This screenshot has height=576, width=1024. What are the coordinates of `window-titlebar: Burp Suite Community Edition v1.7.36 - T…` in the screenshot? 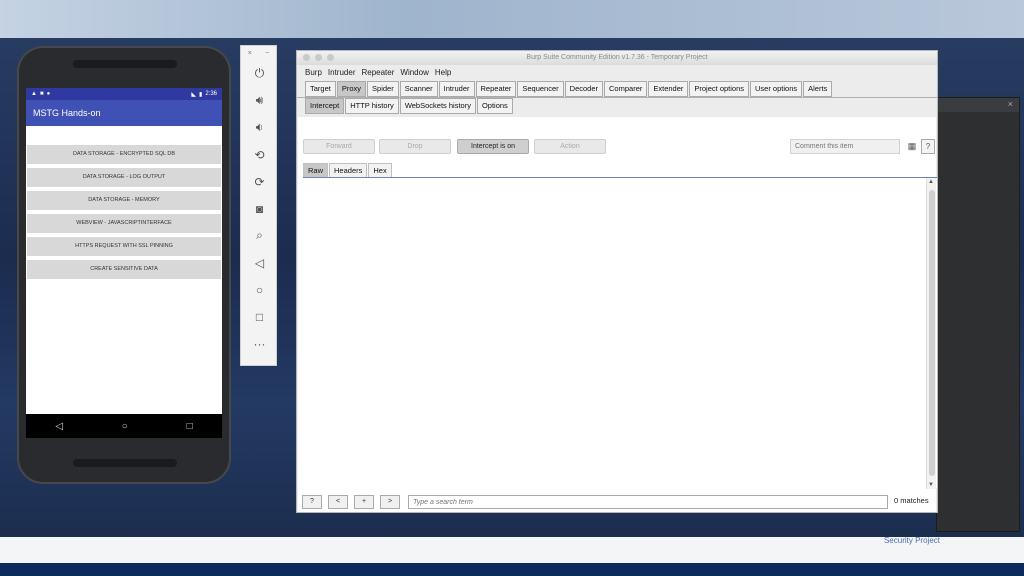 It's located at (617, 58).